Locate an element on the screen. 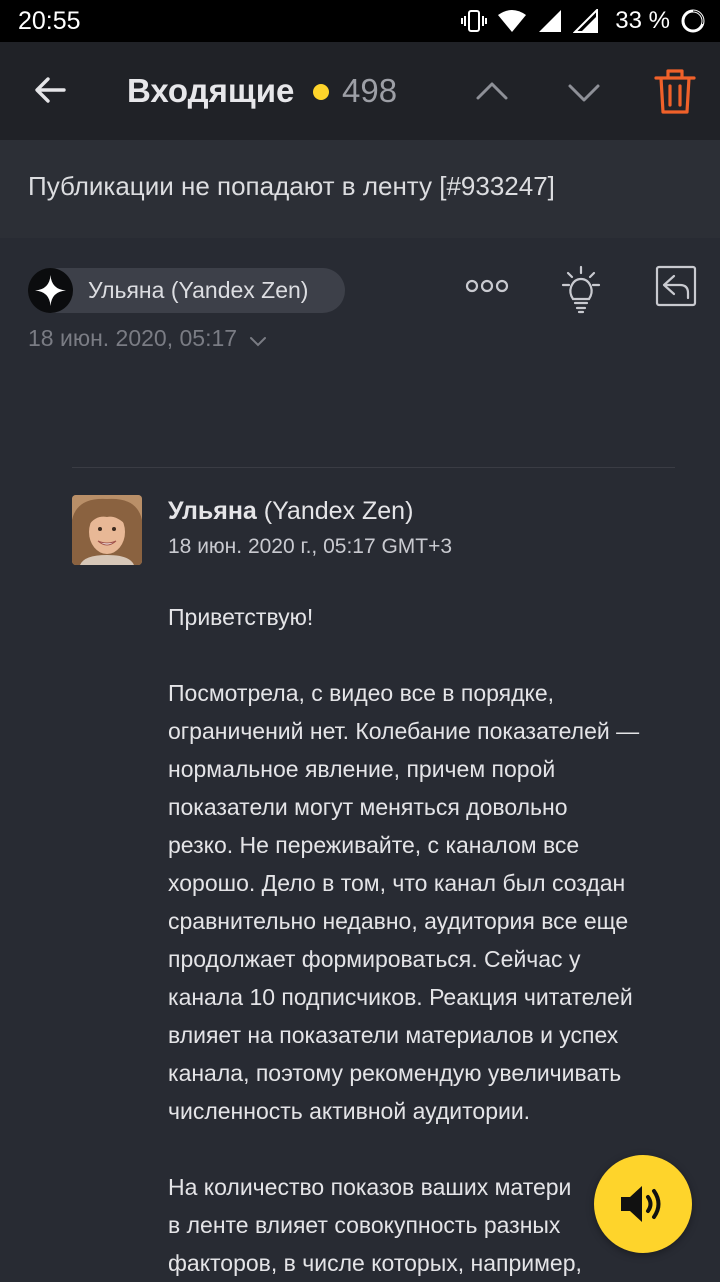 This screenshot has width=720, height=1282. subject-bar: Публикации не попадают в ленту [#933247] is located at coordinates (360, 189).